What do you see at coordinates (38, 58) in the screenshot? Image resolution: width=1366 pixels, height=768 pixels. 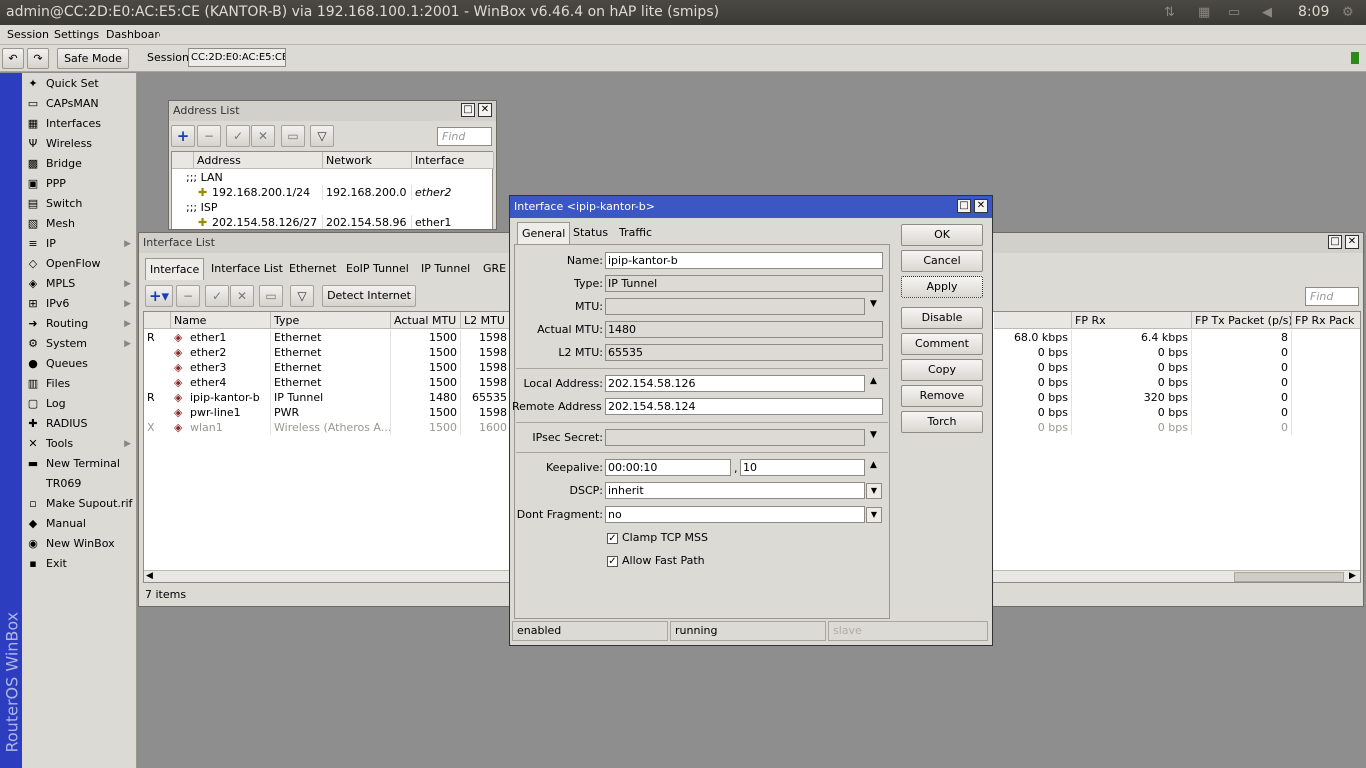 I see `redo-button: ↷` at bounding box center [38, 58].